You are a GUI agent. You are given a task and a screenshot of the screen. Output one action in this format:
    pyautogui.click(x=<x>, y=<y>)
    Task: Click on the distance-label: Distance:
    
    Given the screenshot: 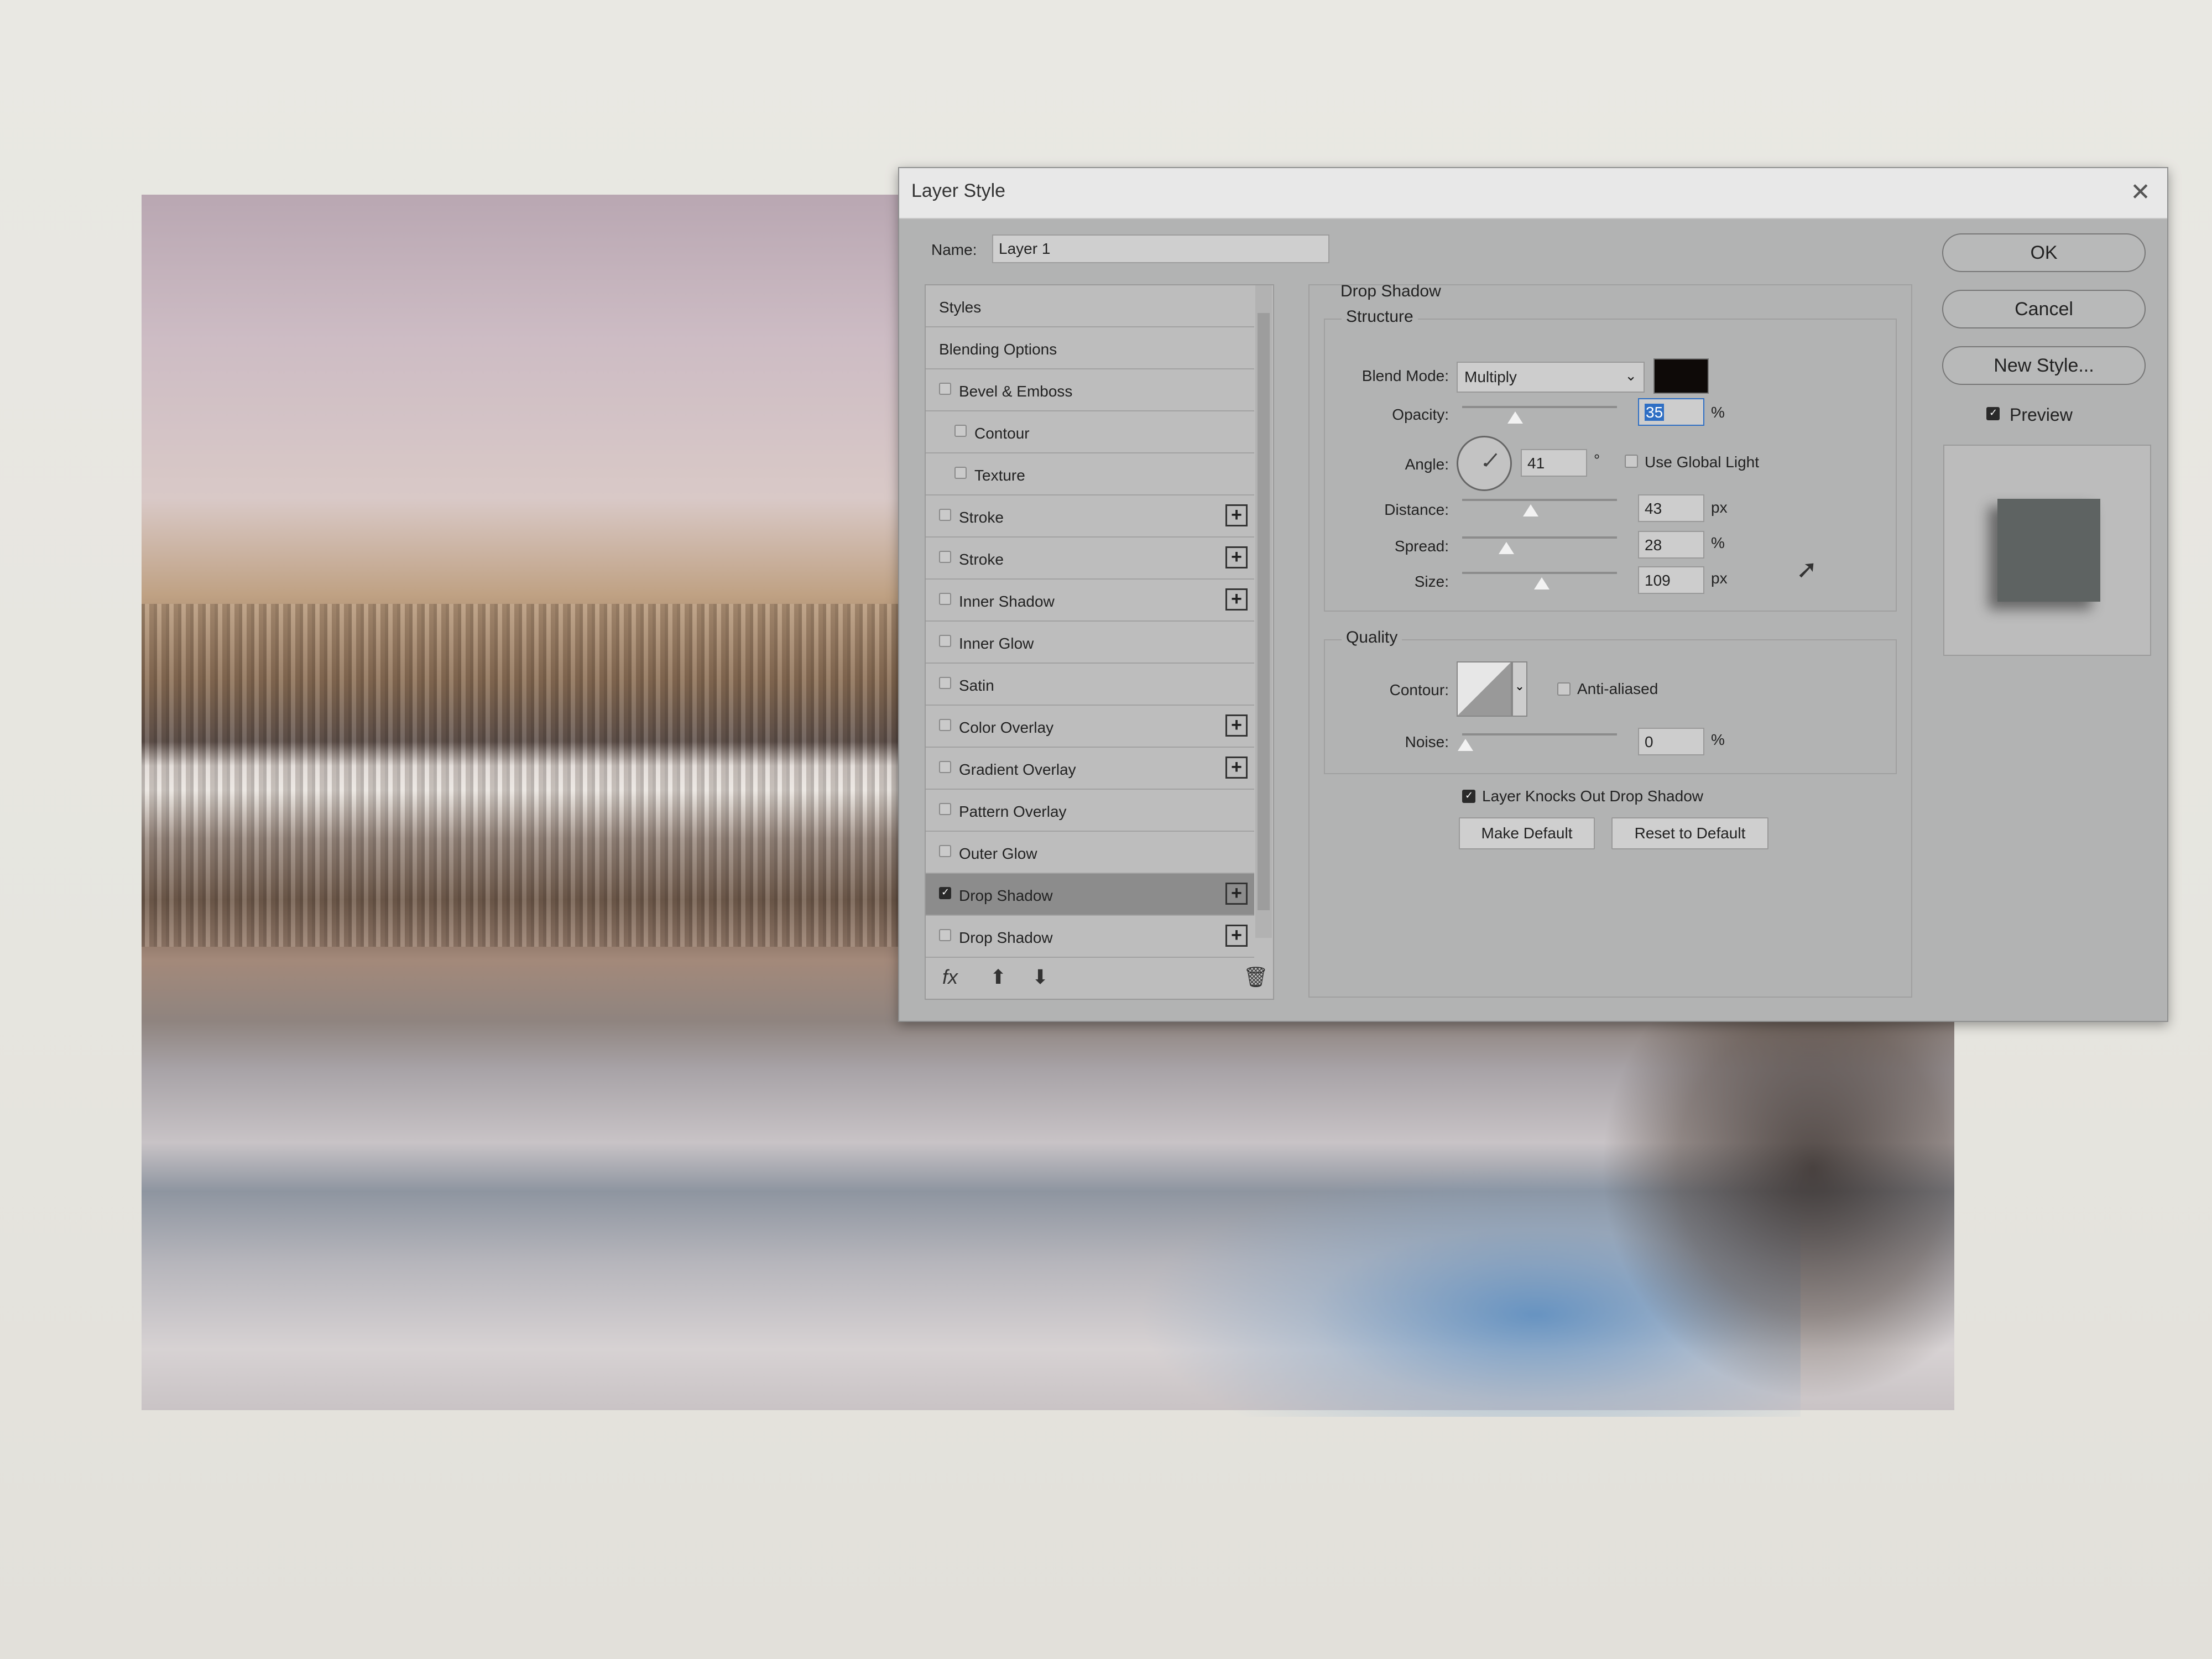 What is the action you would take?
    pyautogui.click(x=1417, y=510)
    